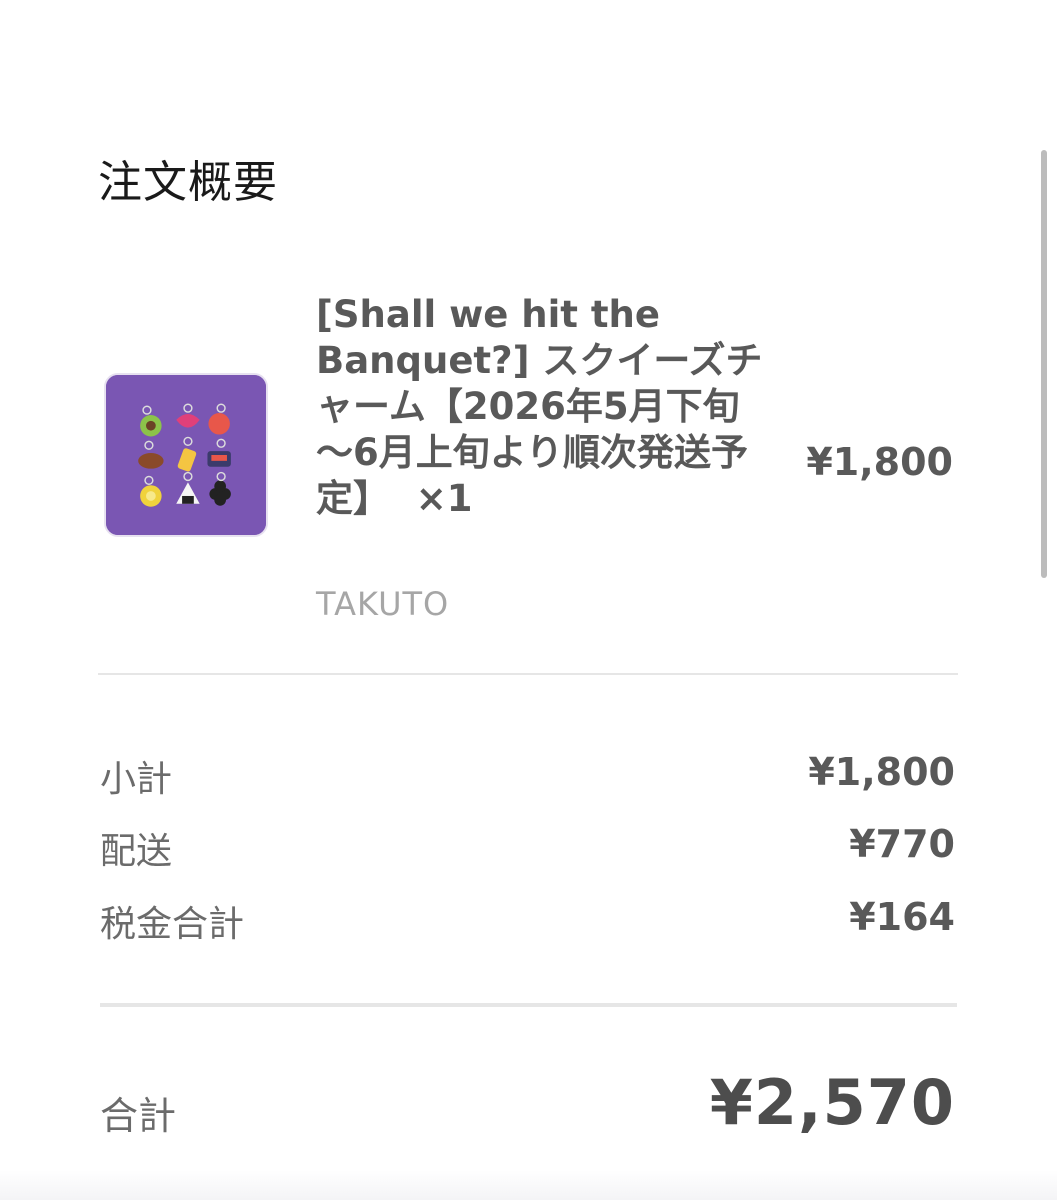  I want to click on subtotal-value: ¥1,800, so click(881, 772).